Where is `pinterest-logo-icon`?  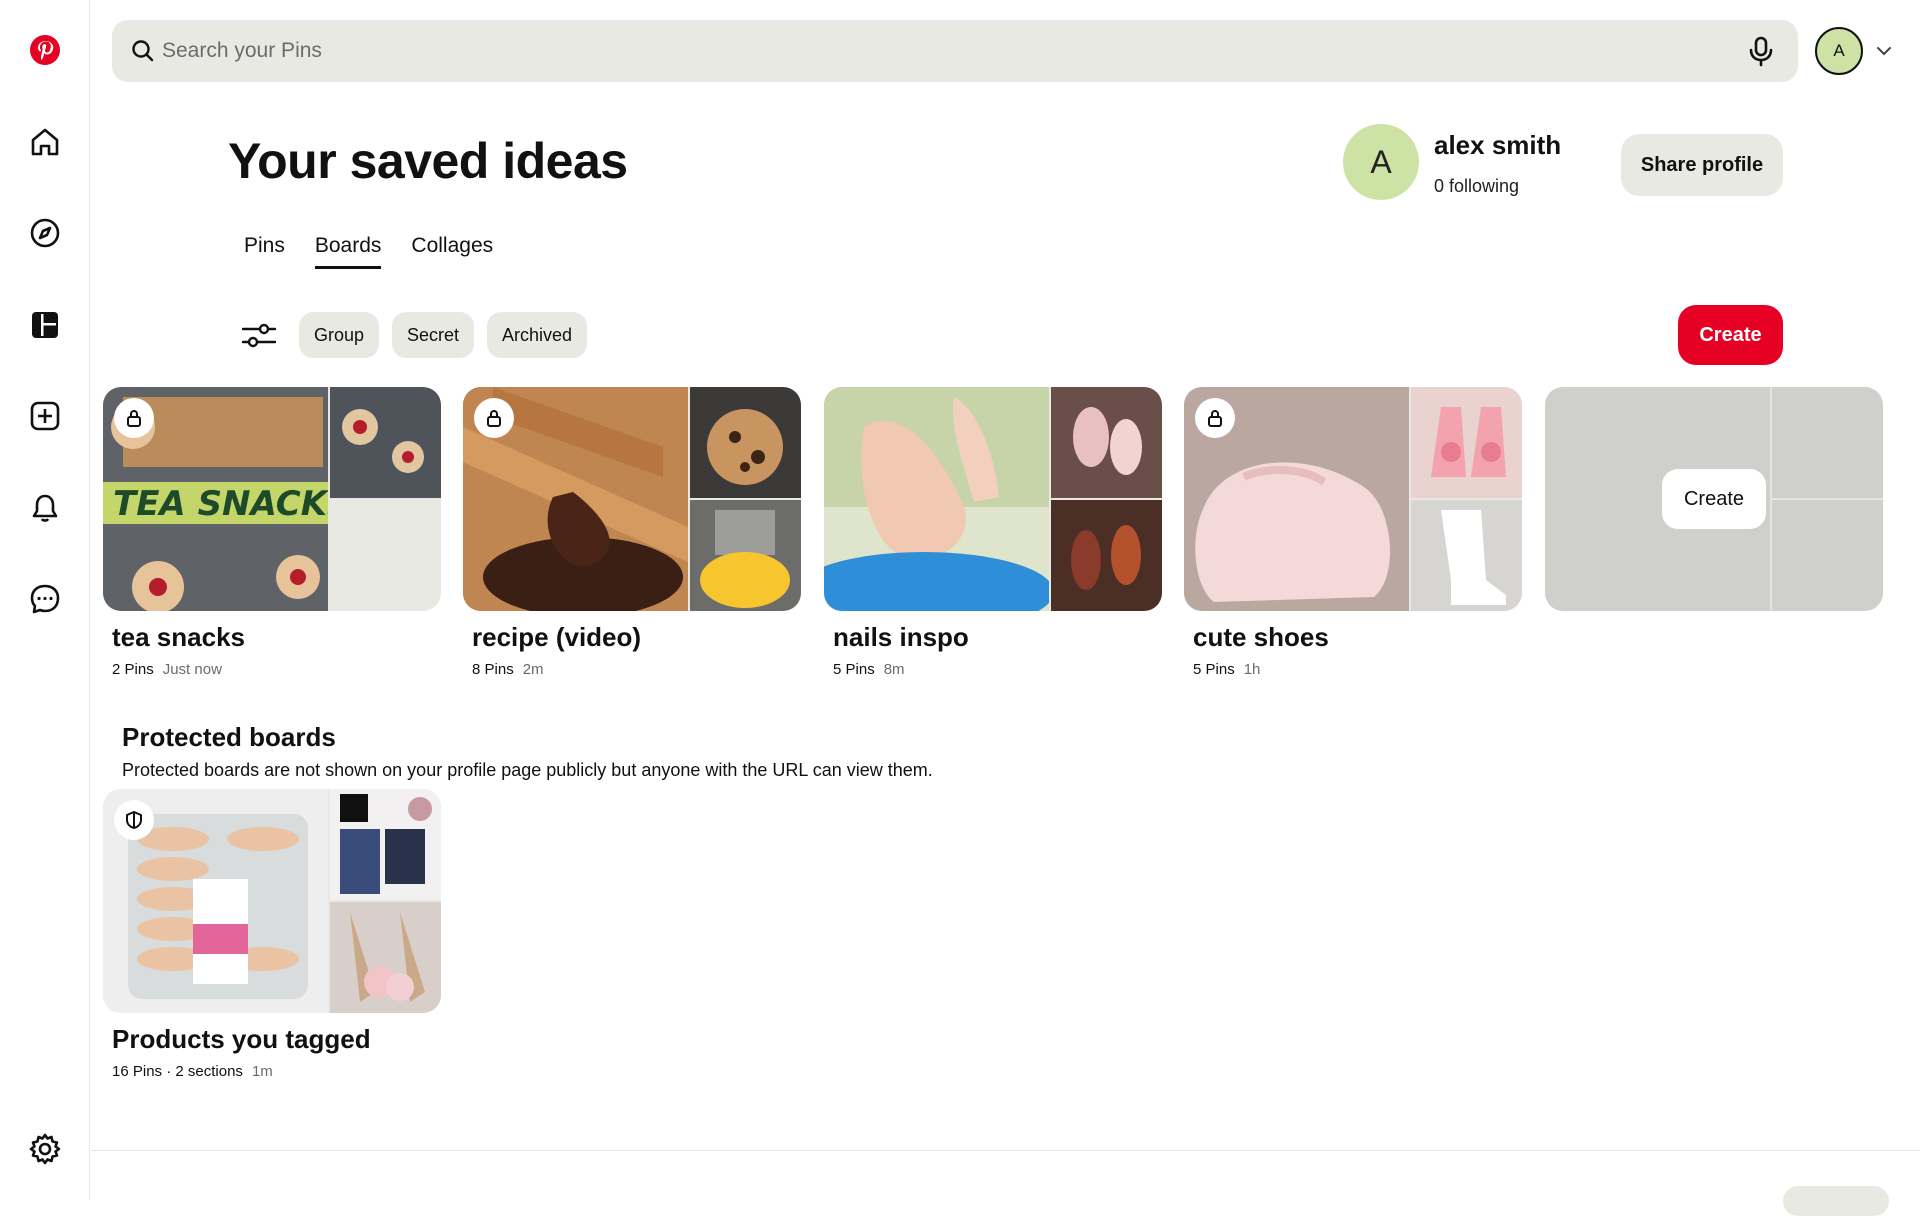 pinterest-logo-icon is located at coordinates (45, 50).